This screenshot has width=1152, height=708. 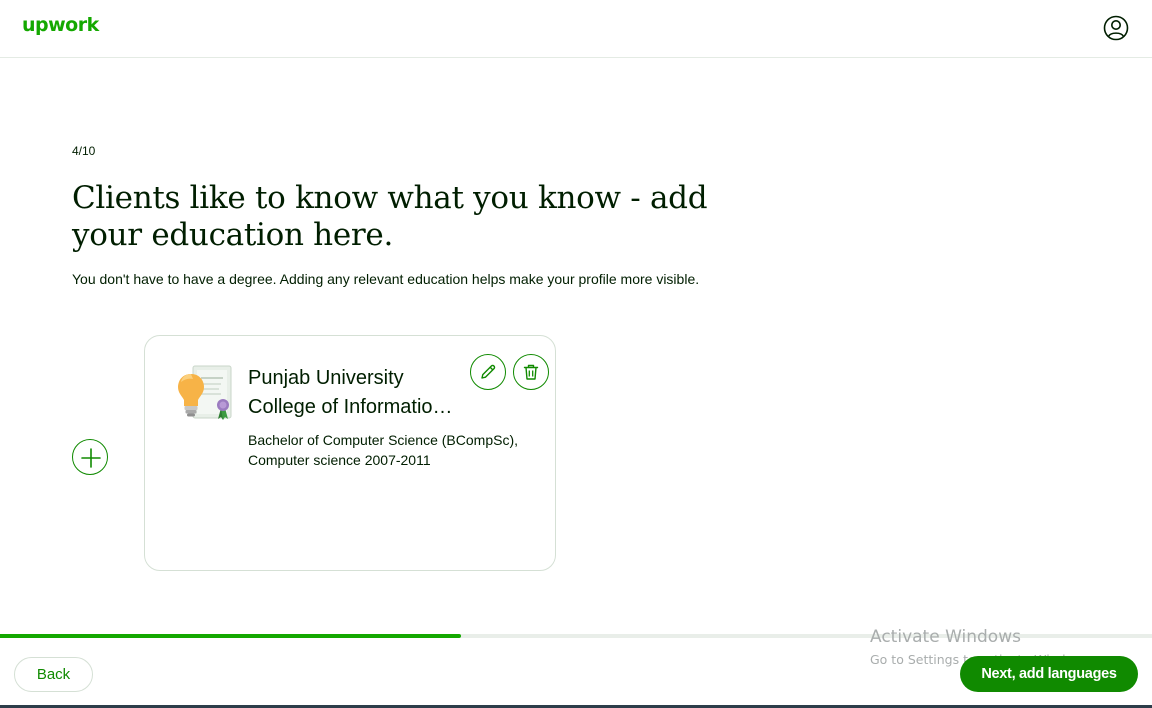 I want to click on top-header: upwork, so click(x=576, y=29).